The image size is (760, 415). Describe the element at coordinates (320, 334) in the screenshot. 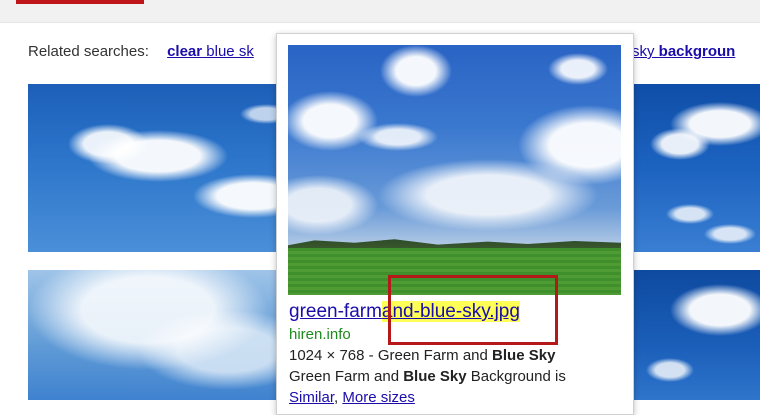

I see `source-domain: hiren.info` at that location.